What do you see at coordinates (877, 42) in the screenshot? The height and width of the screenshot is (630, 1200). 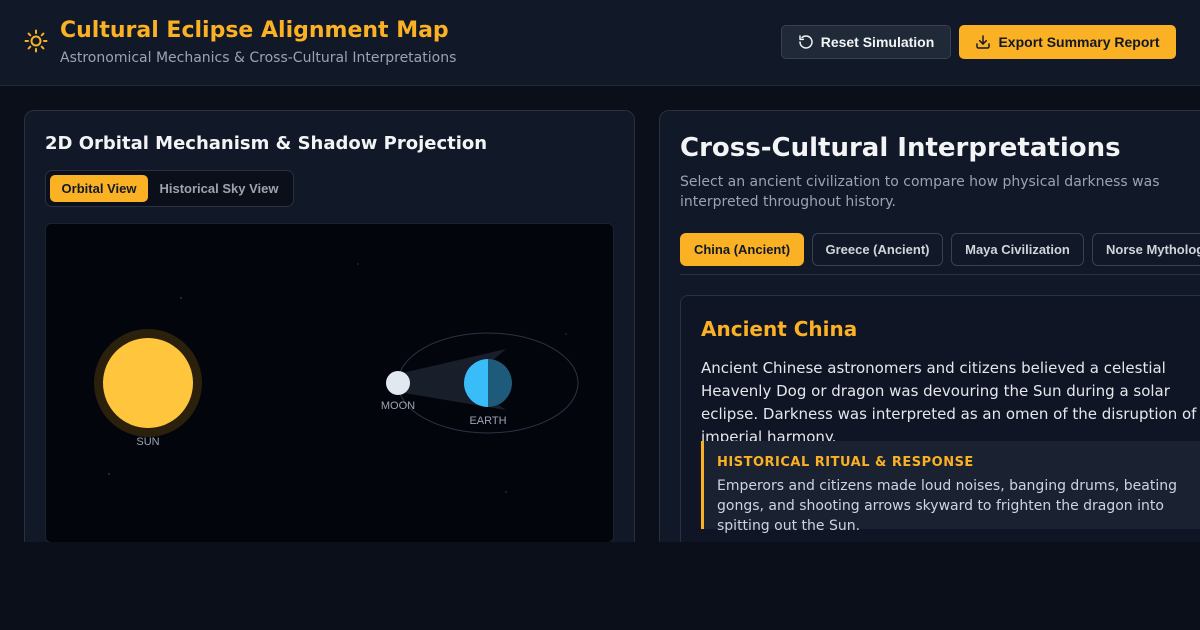 I see `reset-simulation-label: Reset Simulation` at bounding box center [877, 42].